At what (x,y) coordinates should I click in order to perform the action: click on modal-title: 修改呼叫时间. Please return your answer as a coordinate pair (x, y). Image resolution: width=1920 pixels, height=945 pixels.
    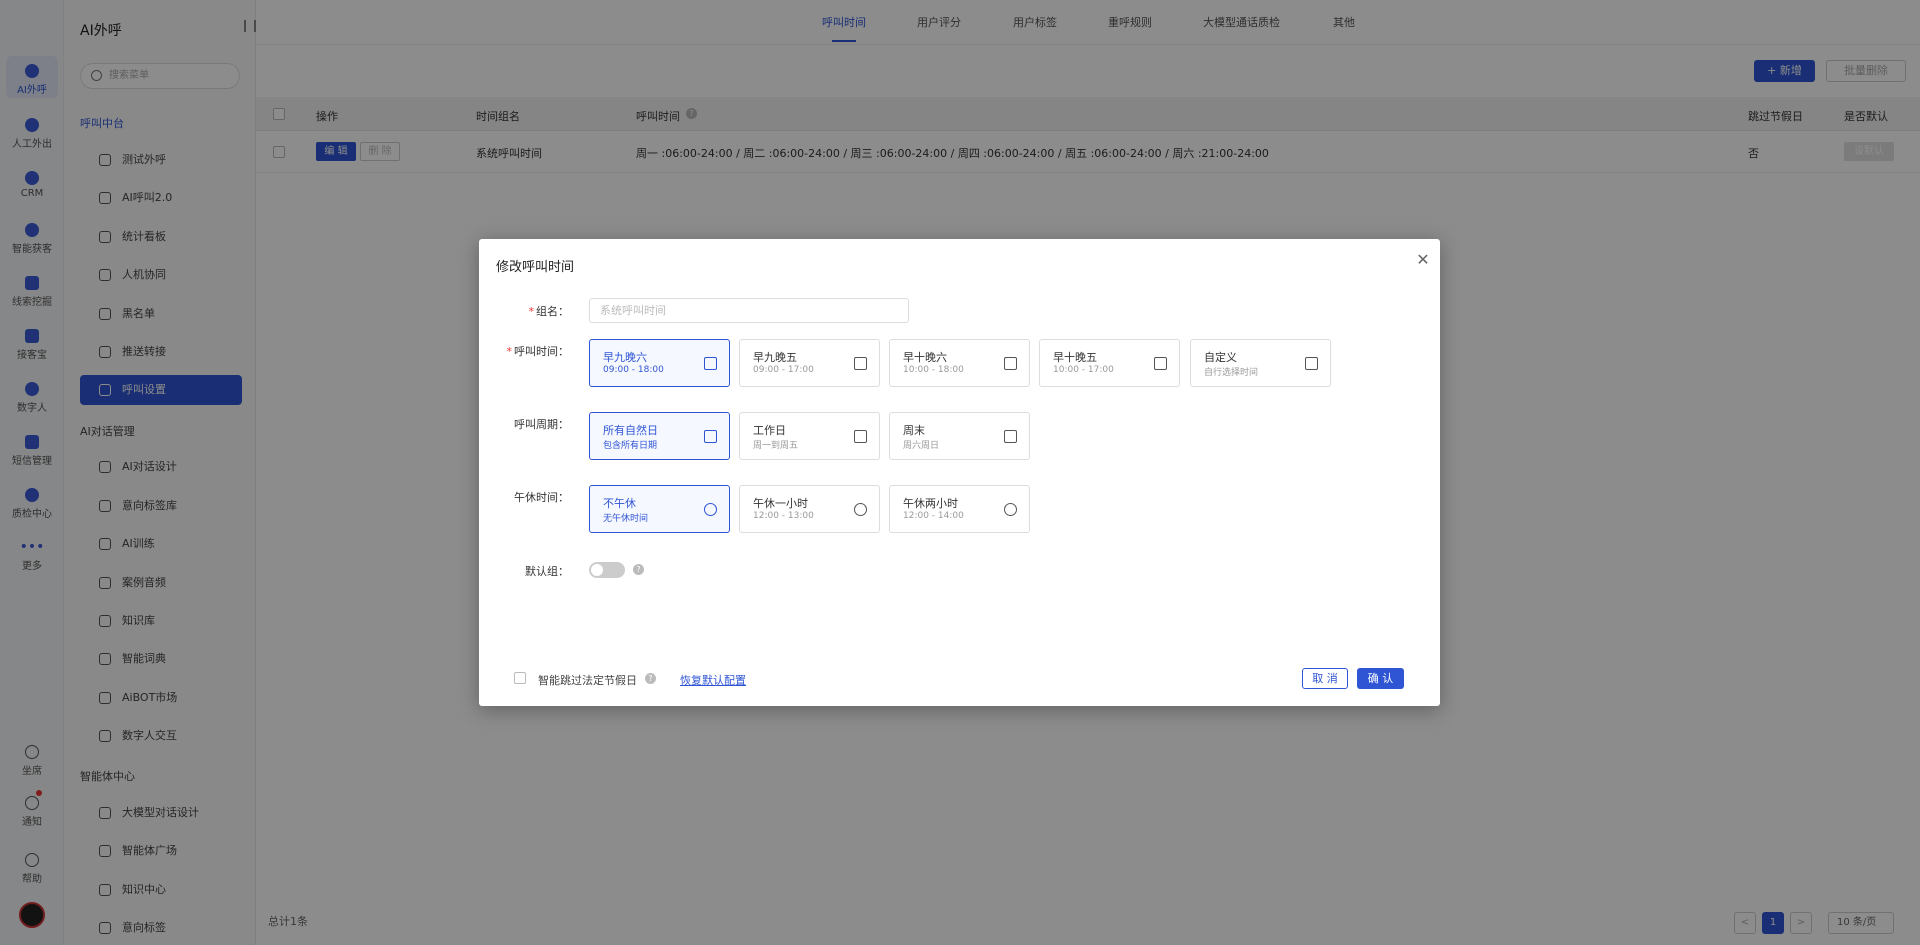
    Looking at the image, I should click on (535, 267).